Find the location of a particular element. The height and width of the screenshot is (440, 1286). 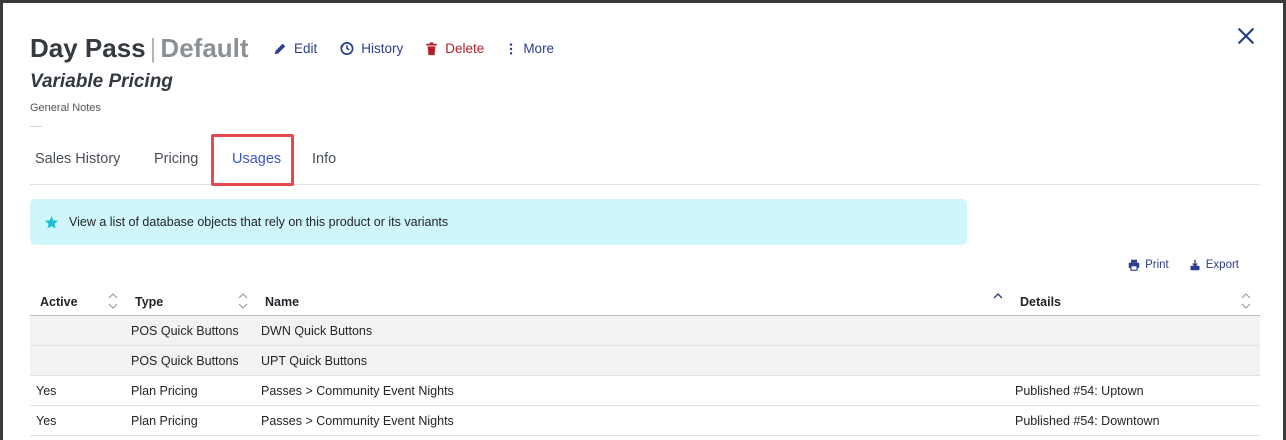

table-row: POS Quick Buttons DWN Quick Buttons is located at coordinates (645, 331).